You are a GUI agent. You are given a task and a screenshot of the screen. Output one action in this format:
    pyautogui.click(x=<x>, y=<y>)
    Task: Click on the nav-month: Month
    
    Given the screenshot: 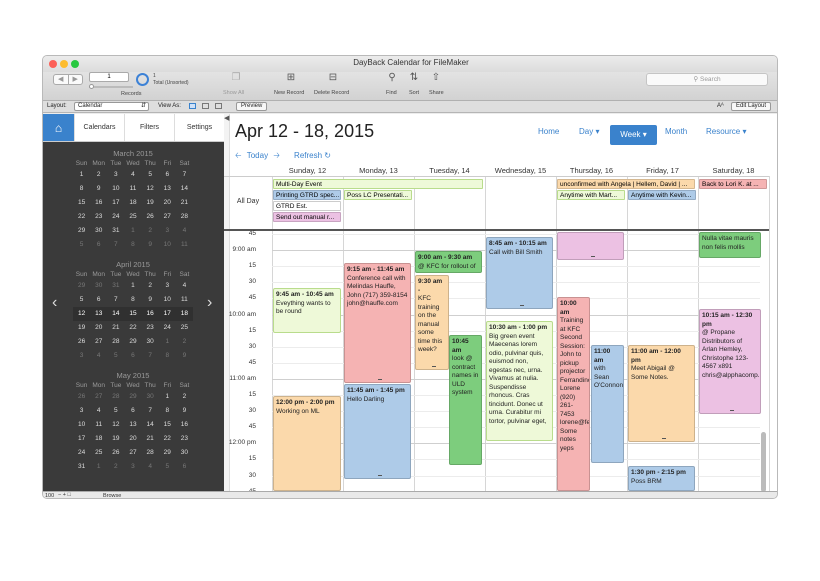 What is the action you would take?
    pyautogui.click(x=676, y=131)
    